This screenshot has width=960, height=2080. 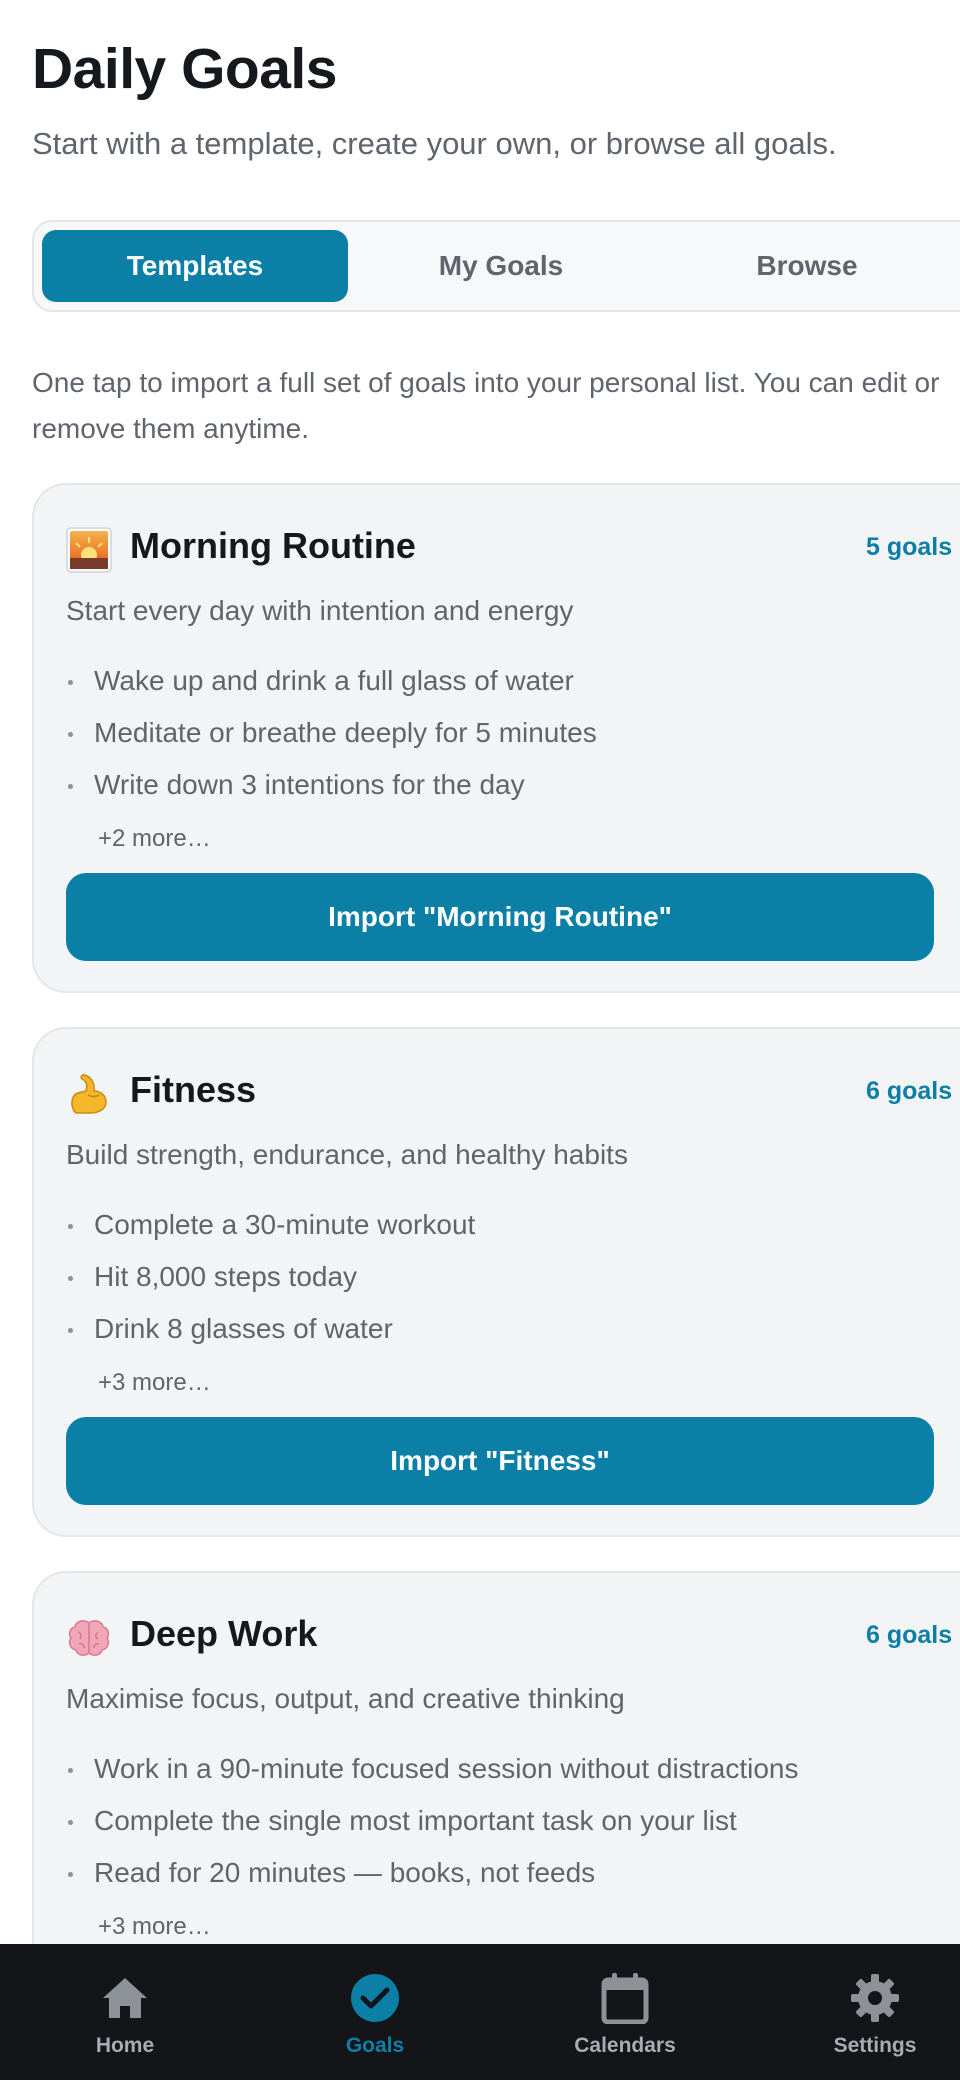 I want to click on goal-item: Hit 8,000 steps today, so click(x=506, y=1285).